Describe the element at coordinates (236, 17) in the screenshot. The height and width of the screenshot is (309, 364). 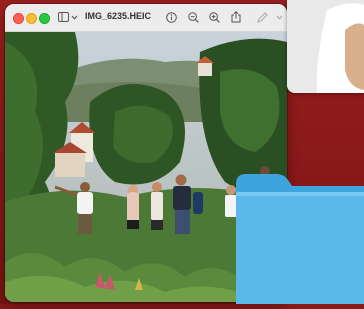
I see `share-icon` at that location.